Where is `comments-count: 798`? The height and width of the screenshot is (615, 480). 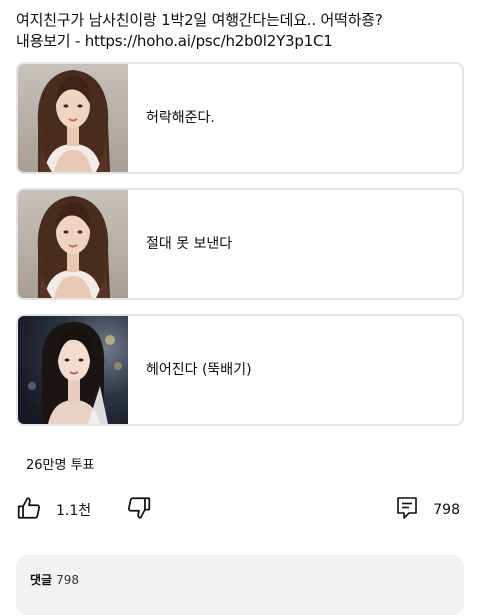
comments-count: 798 is located at coordinates (67, 580).